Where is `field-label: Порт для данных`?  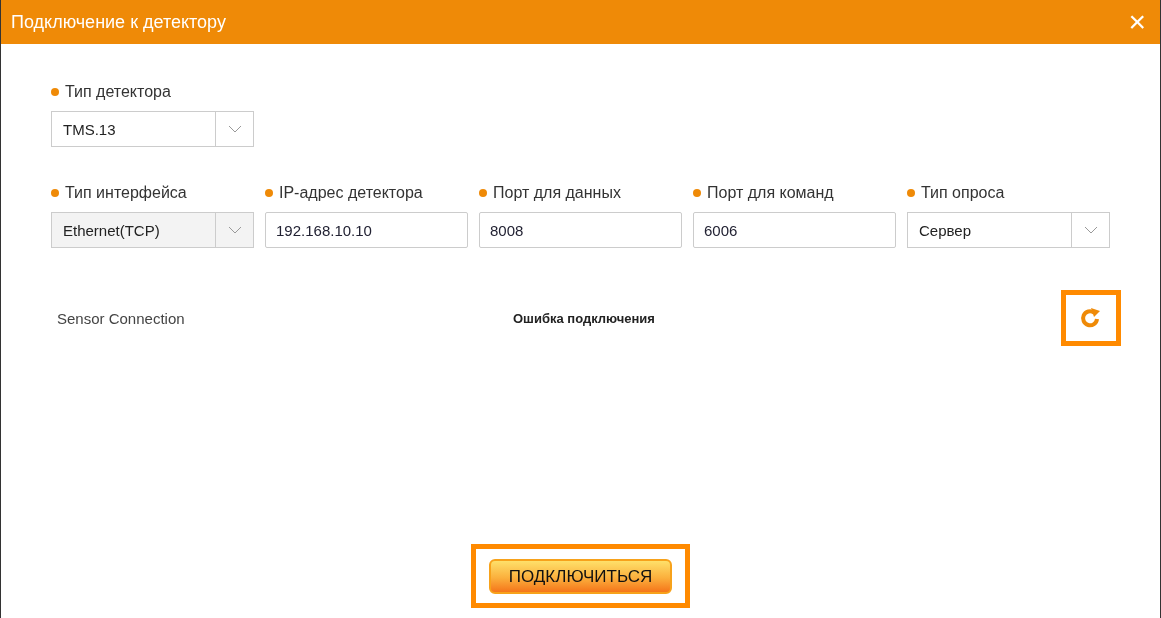
field-label: Порт для данных is located at coordinates (557, 193).